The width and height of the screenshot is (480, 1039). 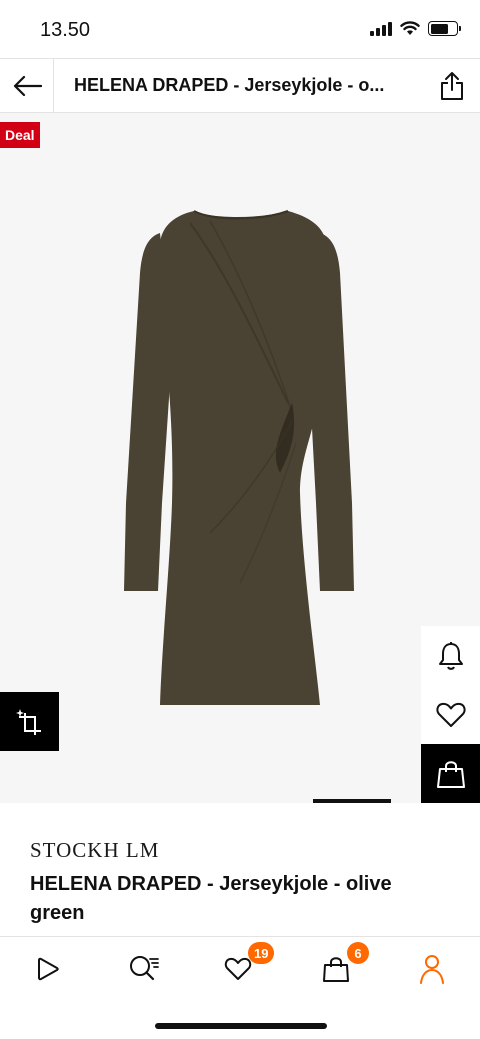 What do you see at coordinates (261, 953) in the screenshot?
I see `wishlist-count-badge: 19` at bounding box center [261, 953].